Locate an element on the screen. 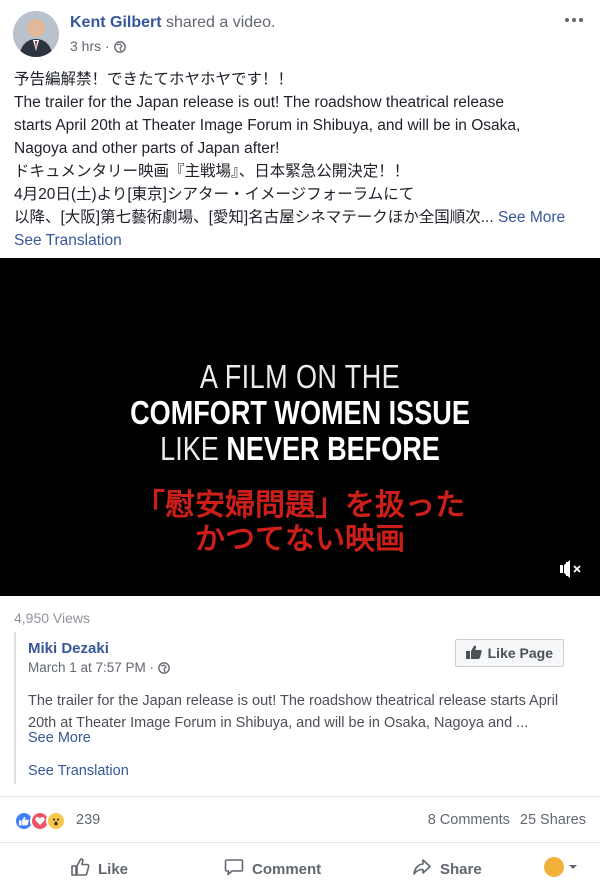 The image size is (600, 890). engagement-counts: 8 Comments 25 Shares is located at coordinates (507, 820).